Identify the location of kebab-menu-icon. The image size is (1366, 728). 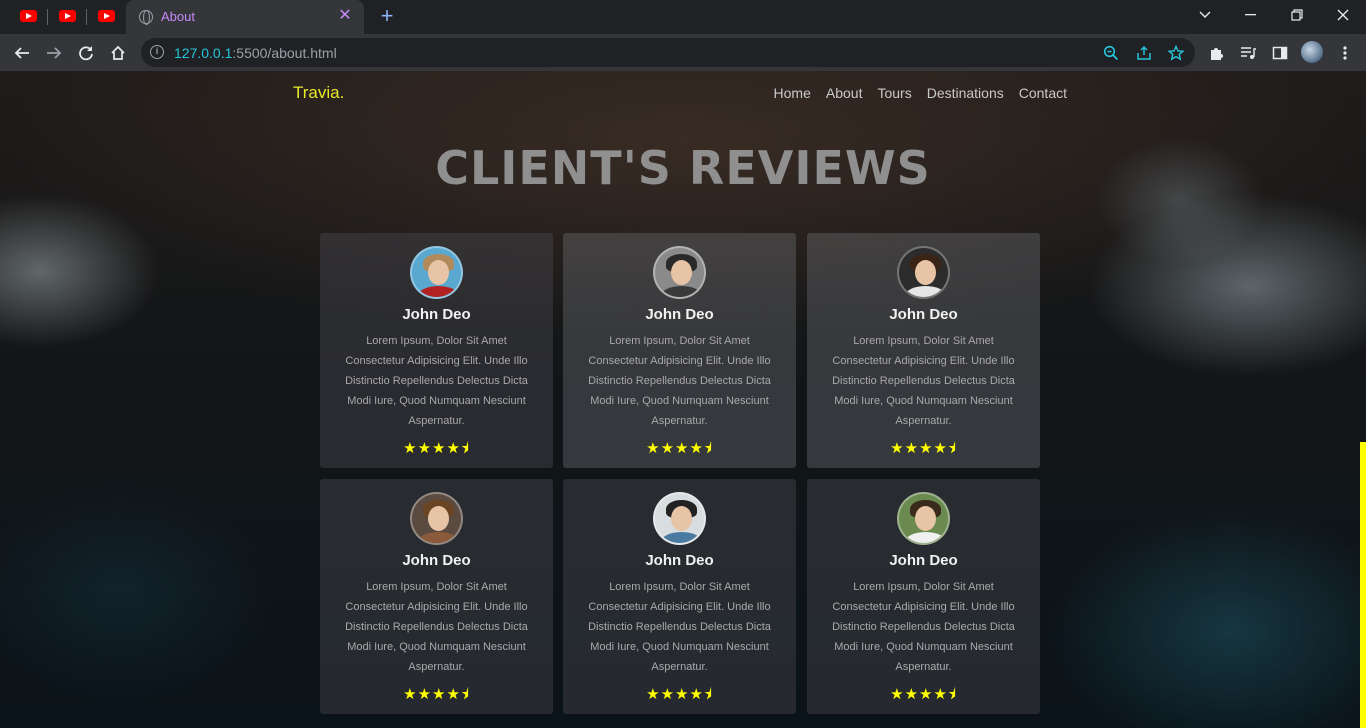
(1345, 53).